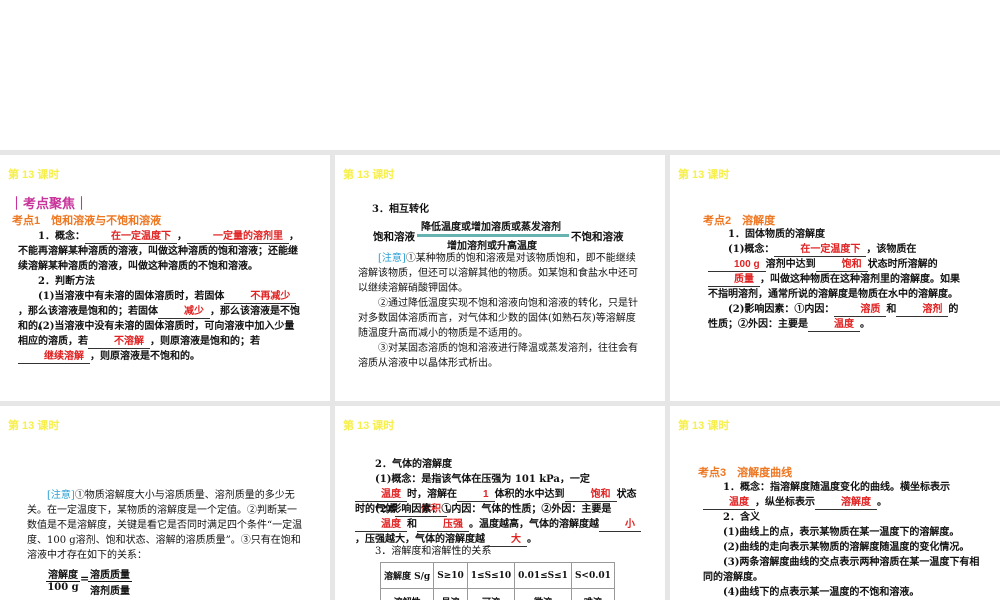 The height and width of the screenshot is (600, 1000). What do you see at coordinates (846, 503) in the screenshot?
I see `answer-blank: 溶解度` at bounding box center [846, 503].